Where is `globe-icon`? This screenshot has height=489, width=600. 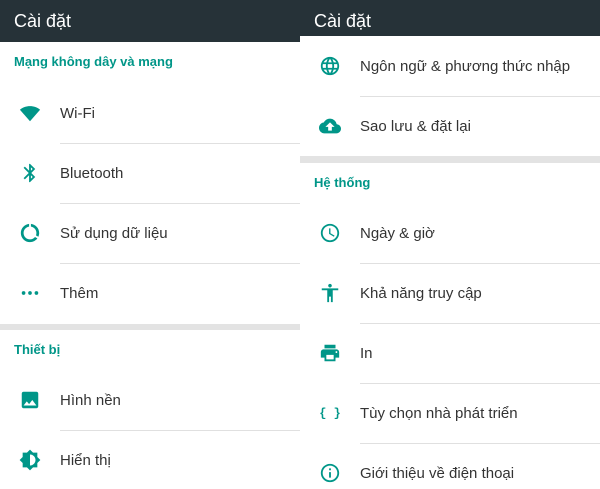 globe-icon is located at coordinates (330, 66).